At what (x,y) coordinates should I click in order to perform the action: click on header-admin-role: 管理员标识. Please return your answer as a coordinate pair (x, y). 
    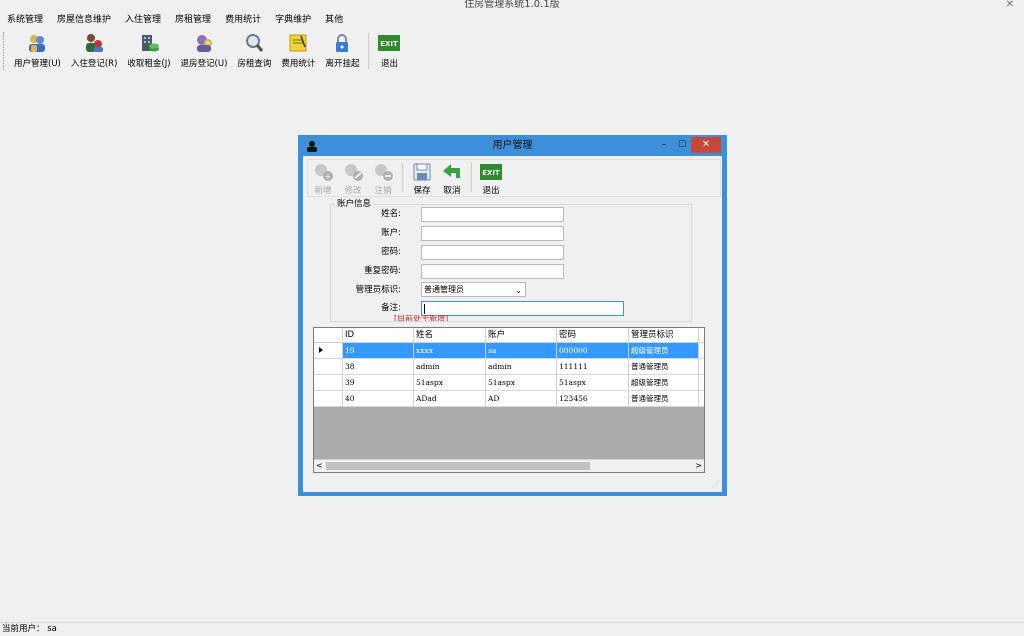
    Looking at the image, I should click on (664, 335).